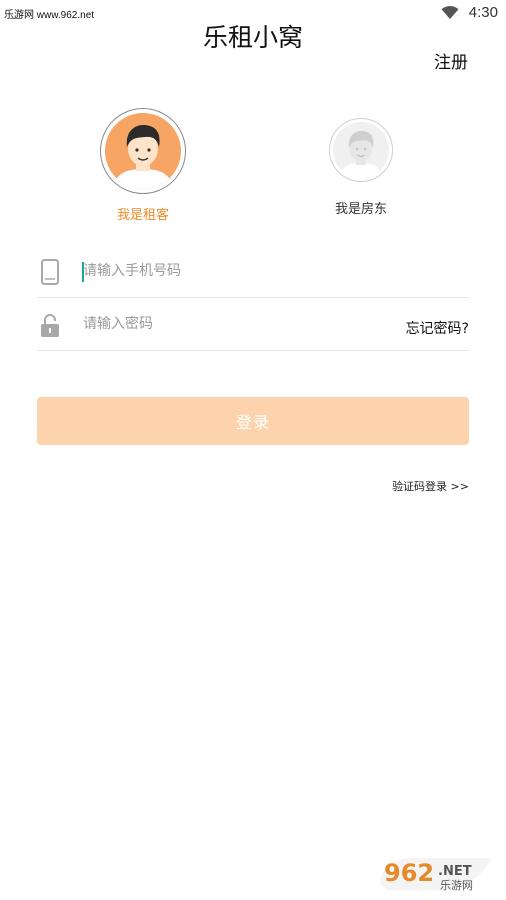 The image size is (506, 900). I want to click on forgot-password-link: 忘记密码?, so click(437, 328).